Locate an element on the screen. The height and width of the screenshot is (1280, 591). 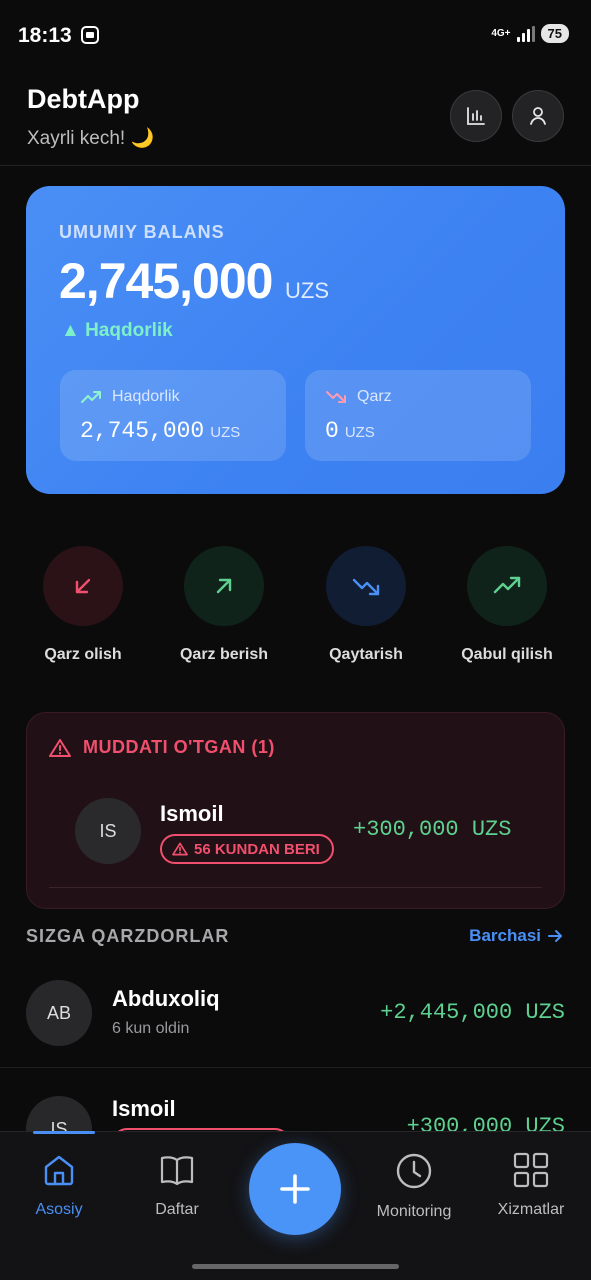
signal-icon is located at coordinates (525, 33).